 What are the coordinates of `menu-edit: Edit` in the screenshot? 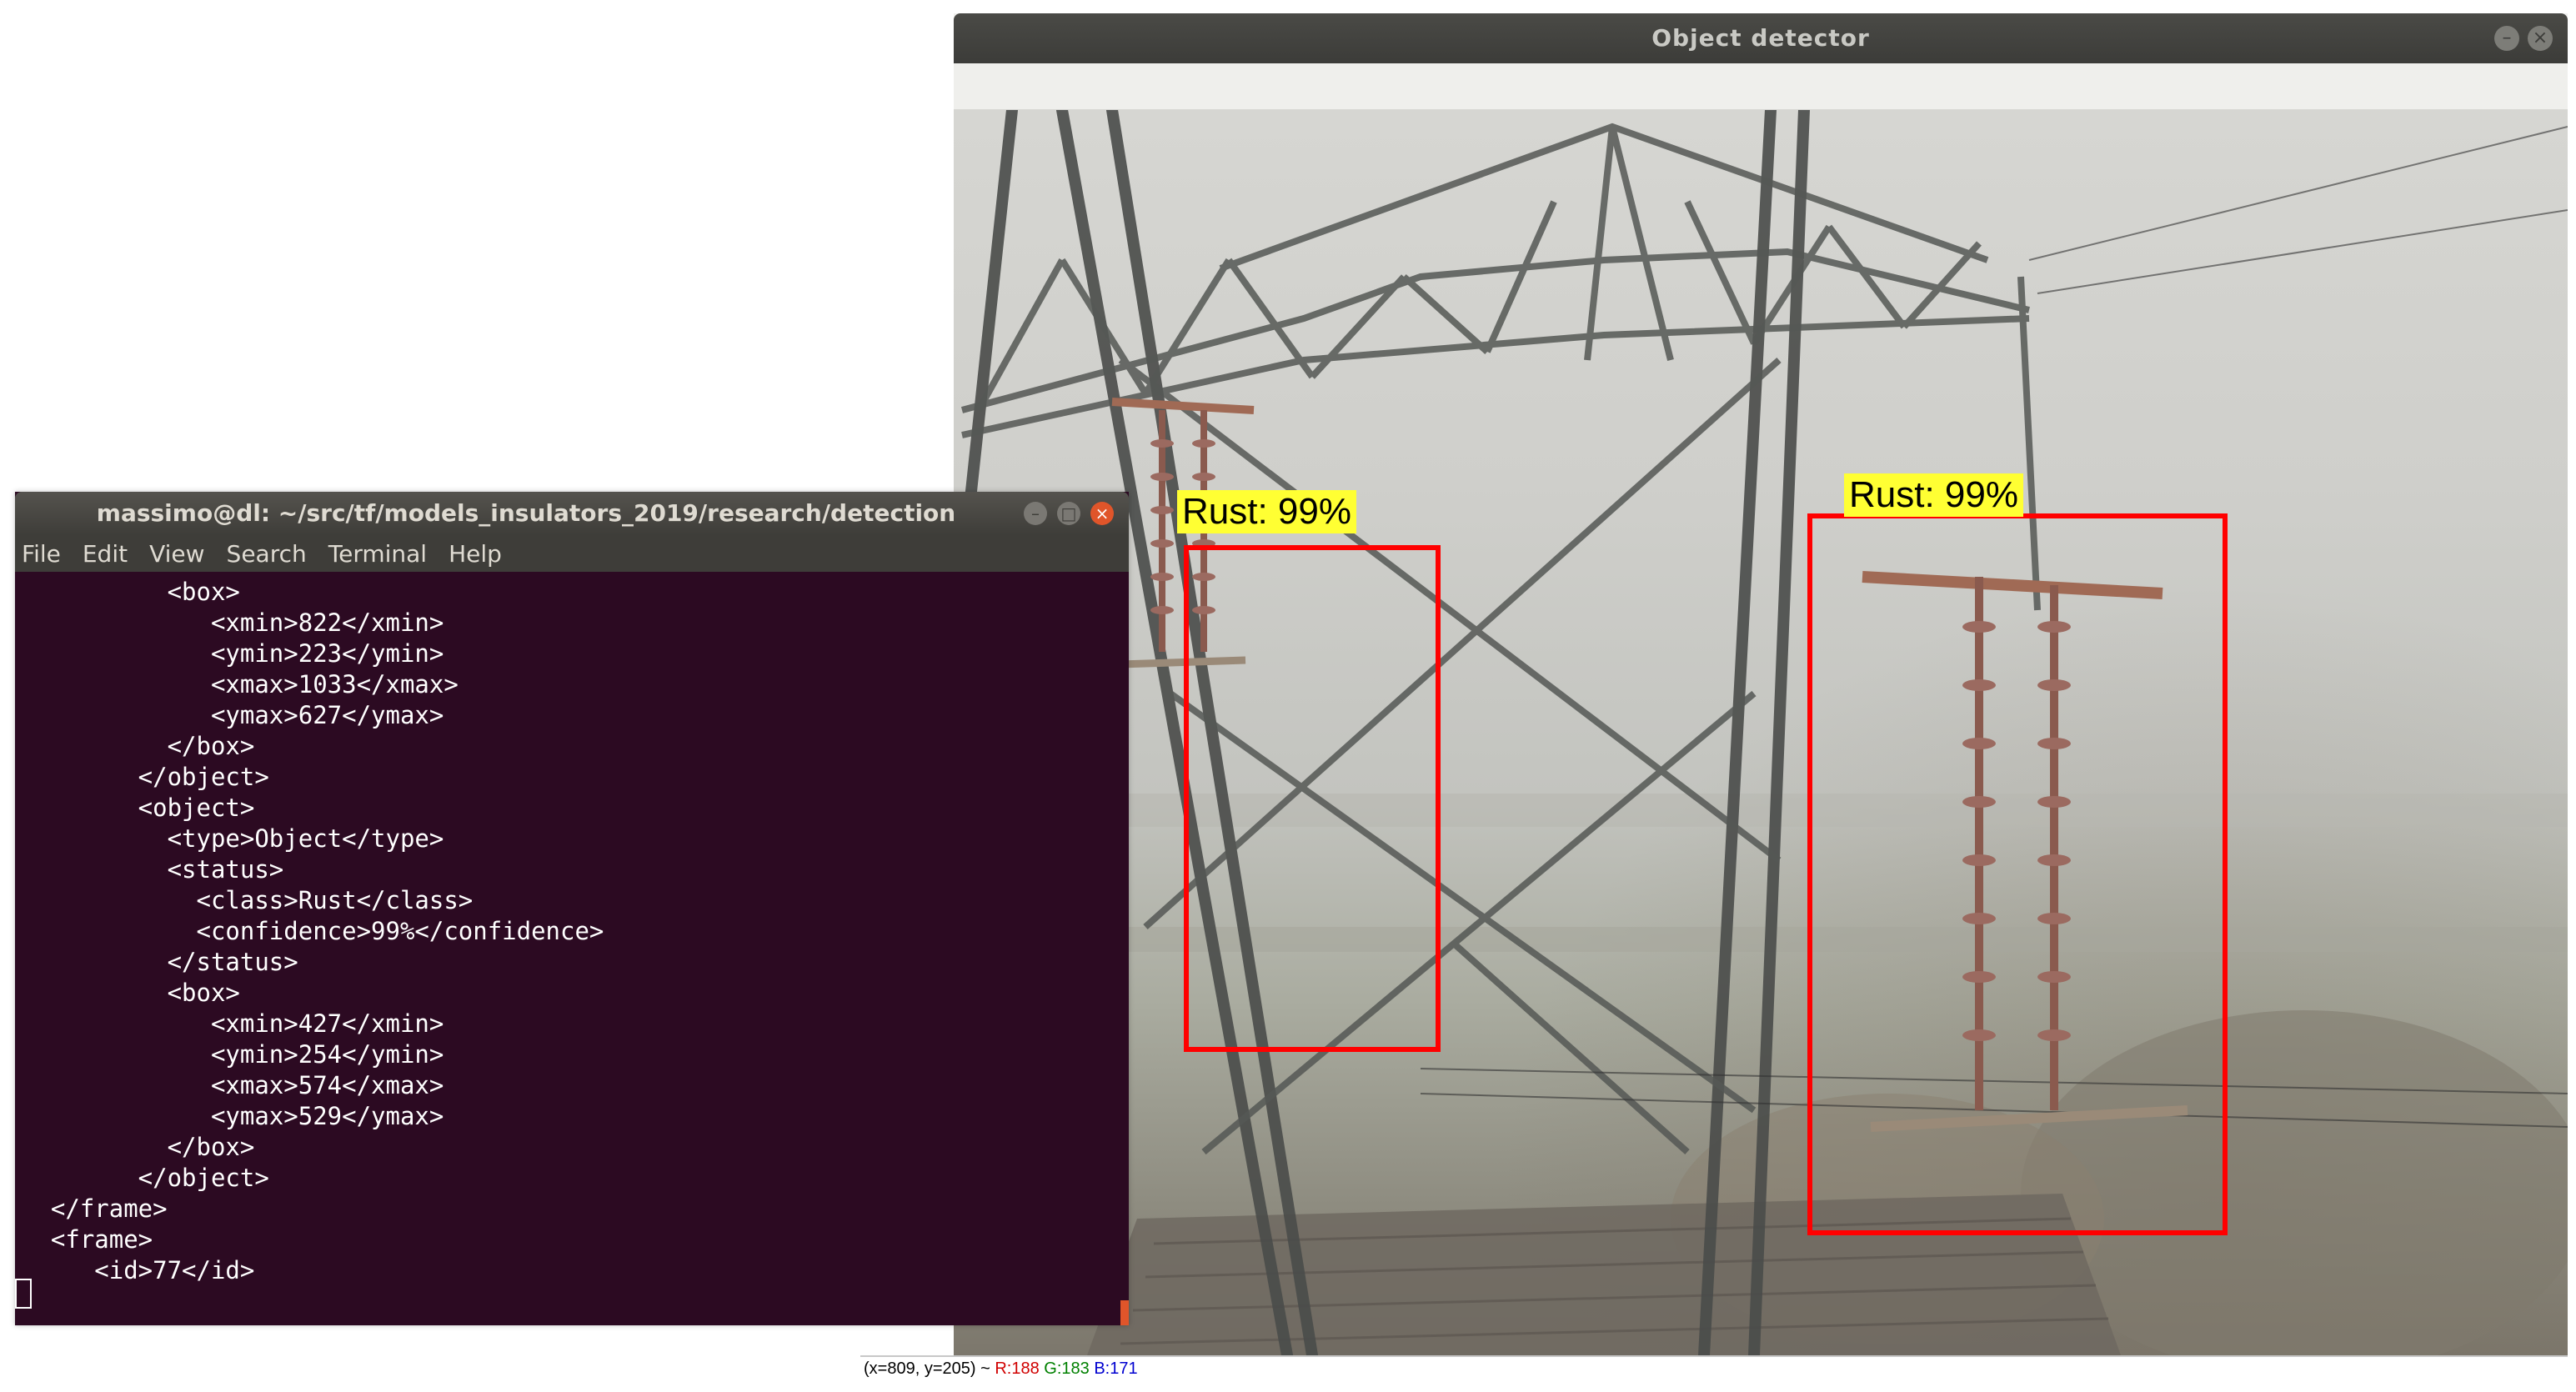 It's located at (105, 554).